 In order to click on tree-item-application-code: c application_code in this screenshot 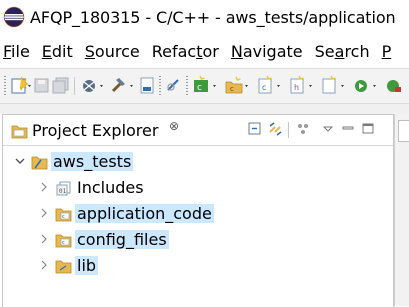, I will do `click(198, 214)`.